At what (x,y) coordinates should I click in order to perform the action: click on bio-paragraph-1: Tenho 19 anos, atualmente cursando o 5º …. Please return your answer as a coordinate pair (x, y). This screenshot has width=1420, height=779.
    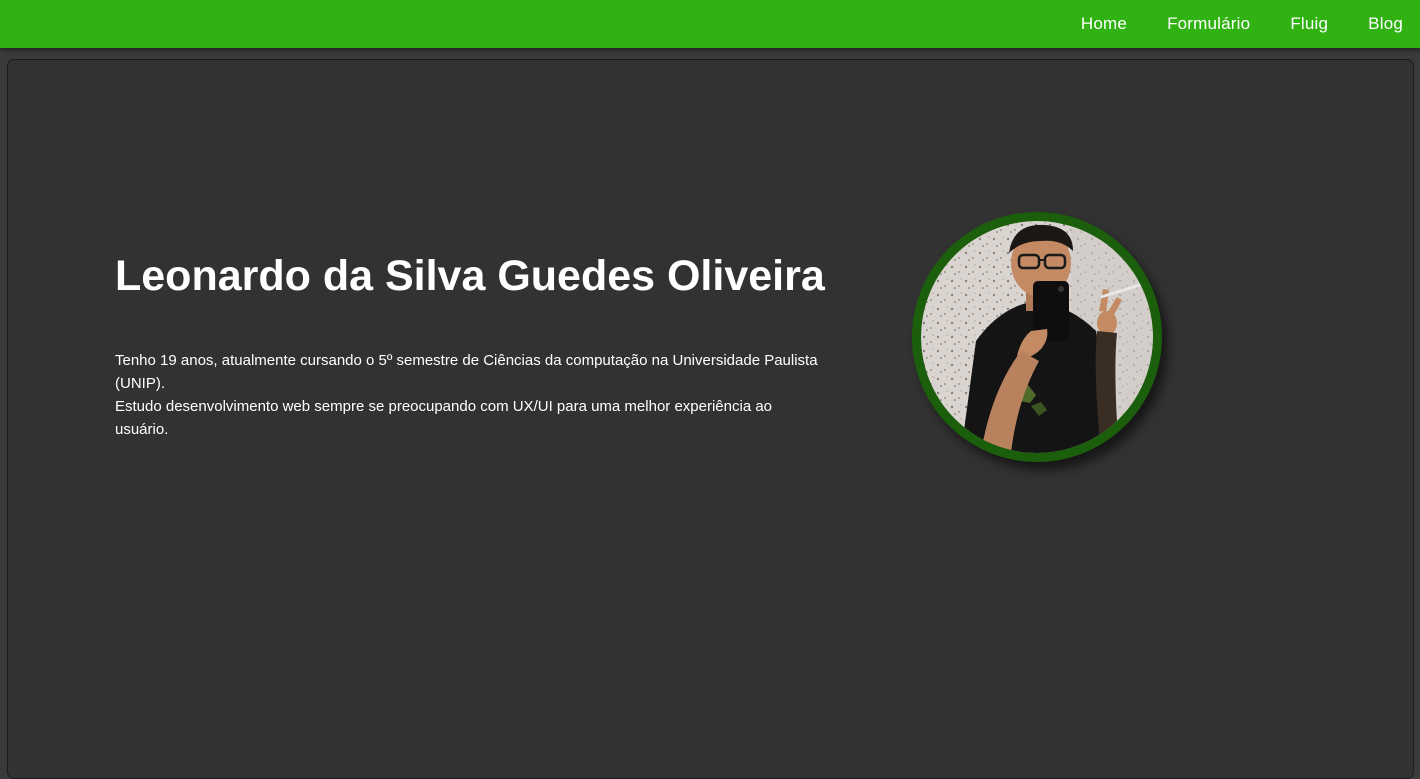
    Looking at the image, I should click on (466, 372).